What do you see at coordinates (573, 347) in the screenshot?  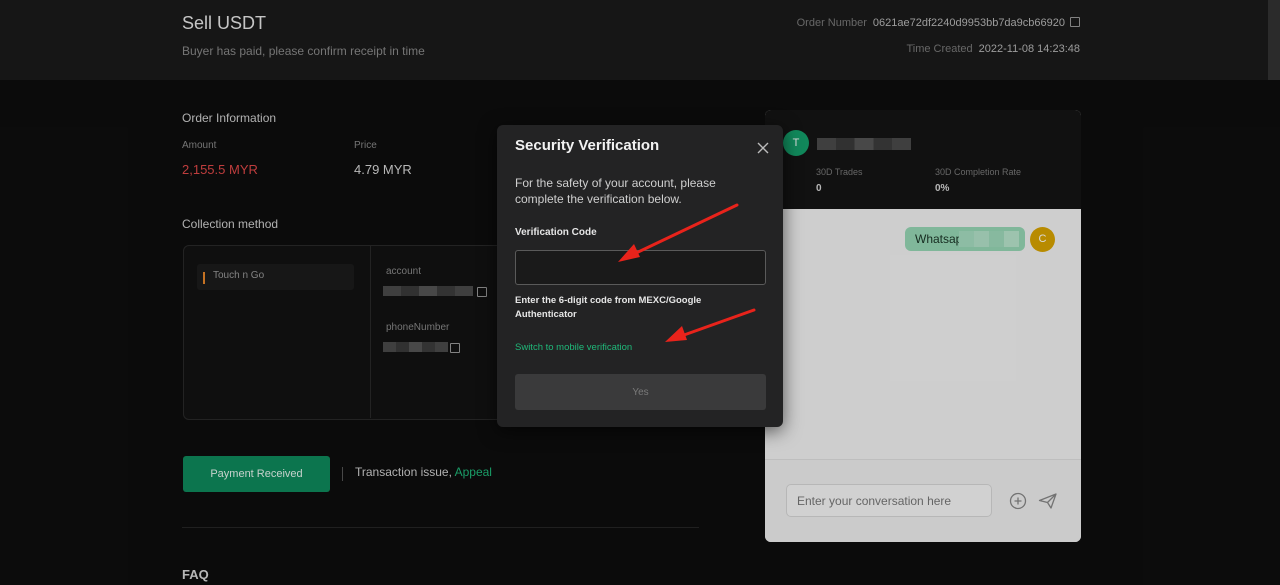 I see `switch-to-mobile-link: Switch to mobile verification` at bounding box center [573, 347].